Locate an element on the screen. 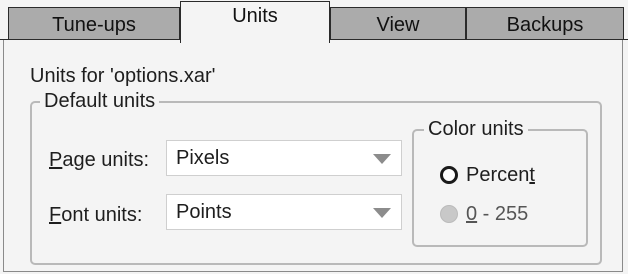 This screenshot has height=274, width=628. page-units-label: Page units: is located at coordinates (99, 160).